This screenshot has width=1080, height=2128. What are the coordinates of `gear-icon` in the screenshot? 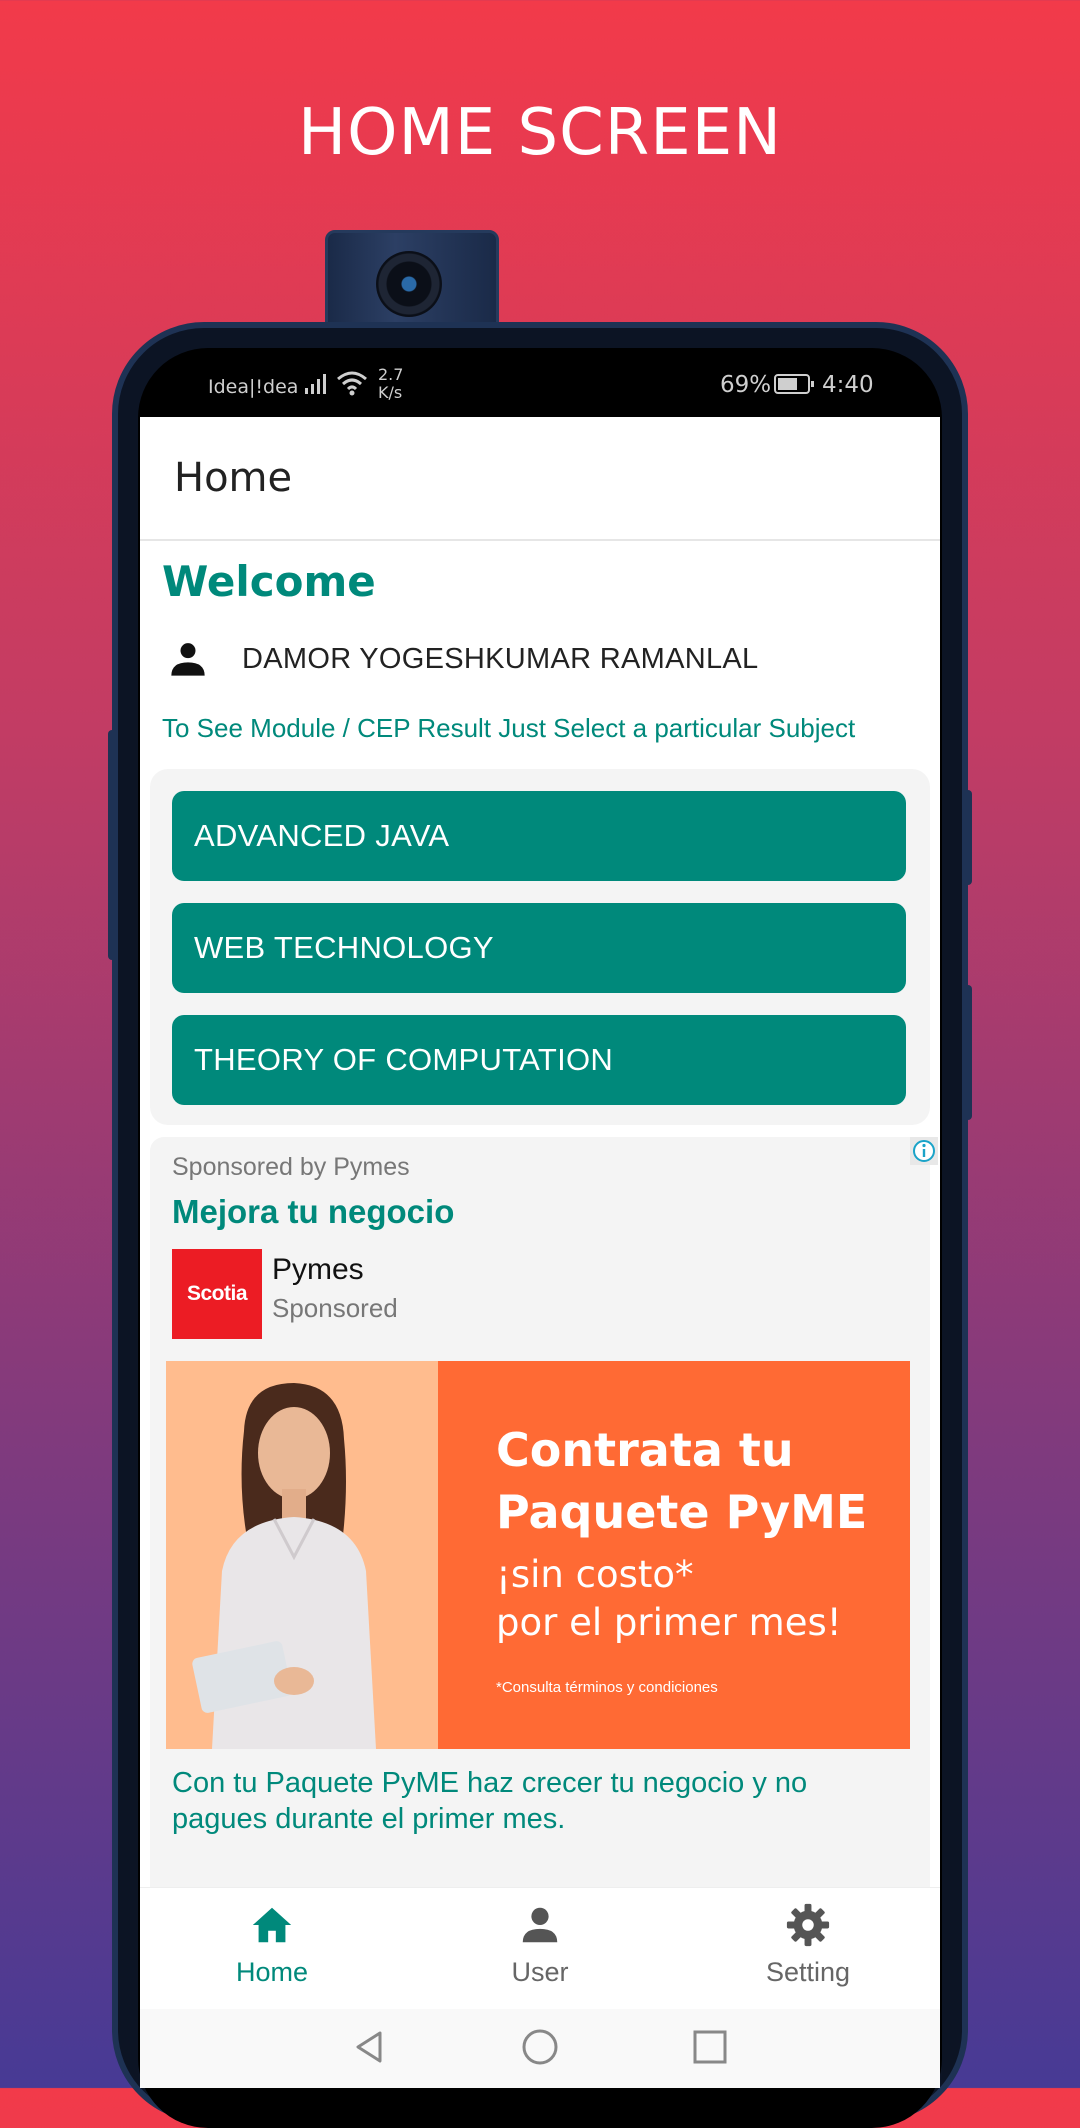 It's located at (808, 1925).